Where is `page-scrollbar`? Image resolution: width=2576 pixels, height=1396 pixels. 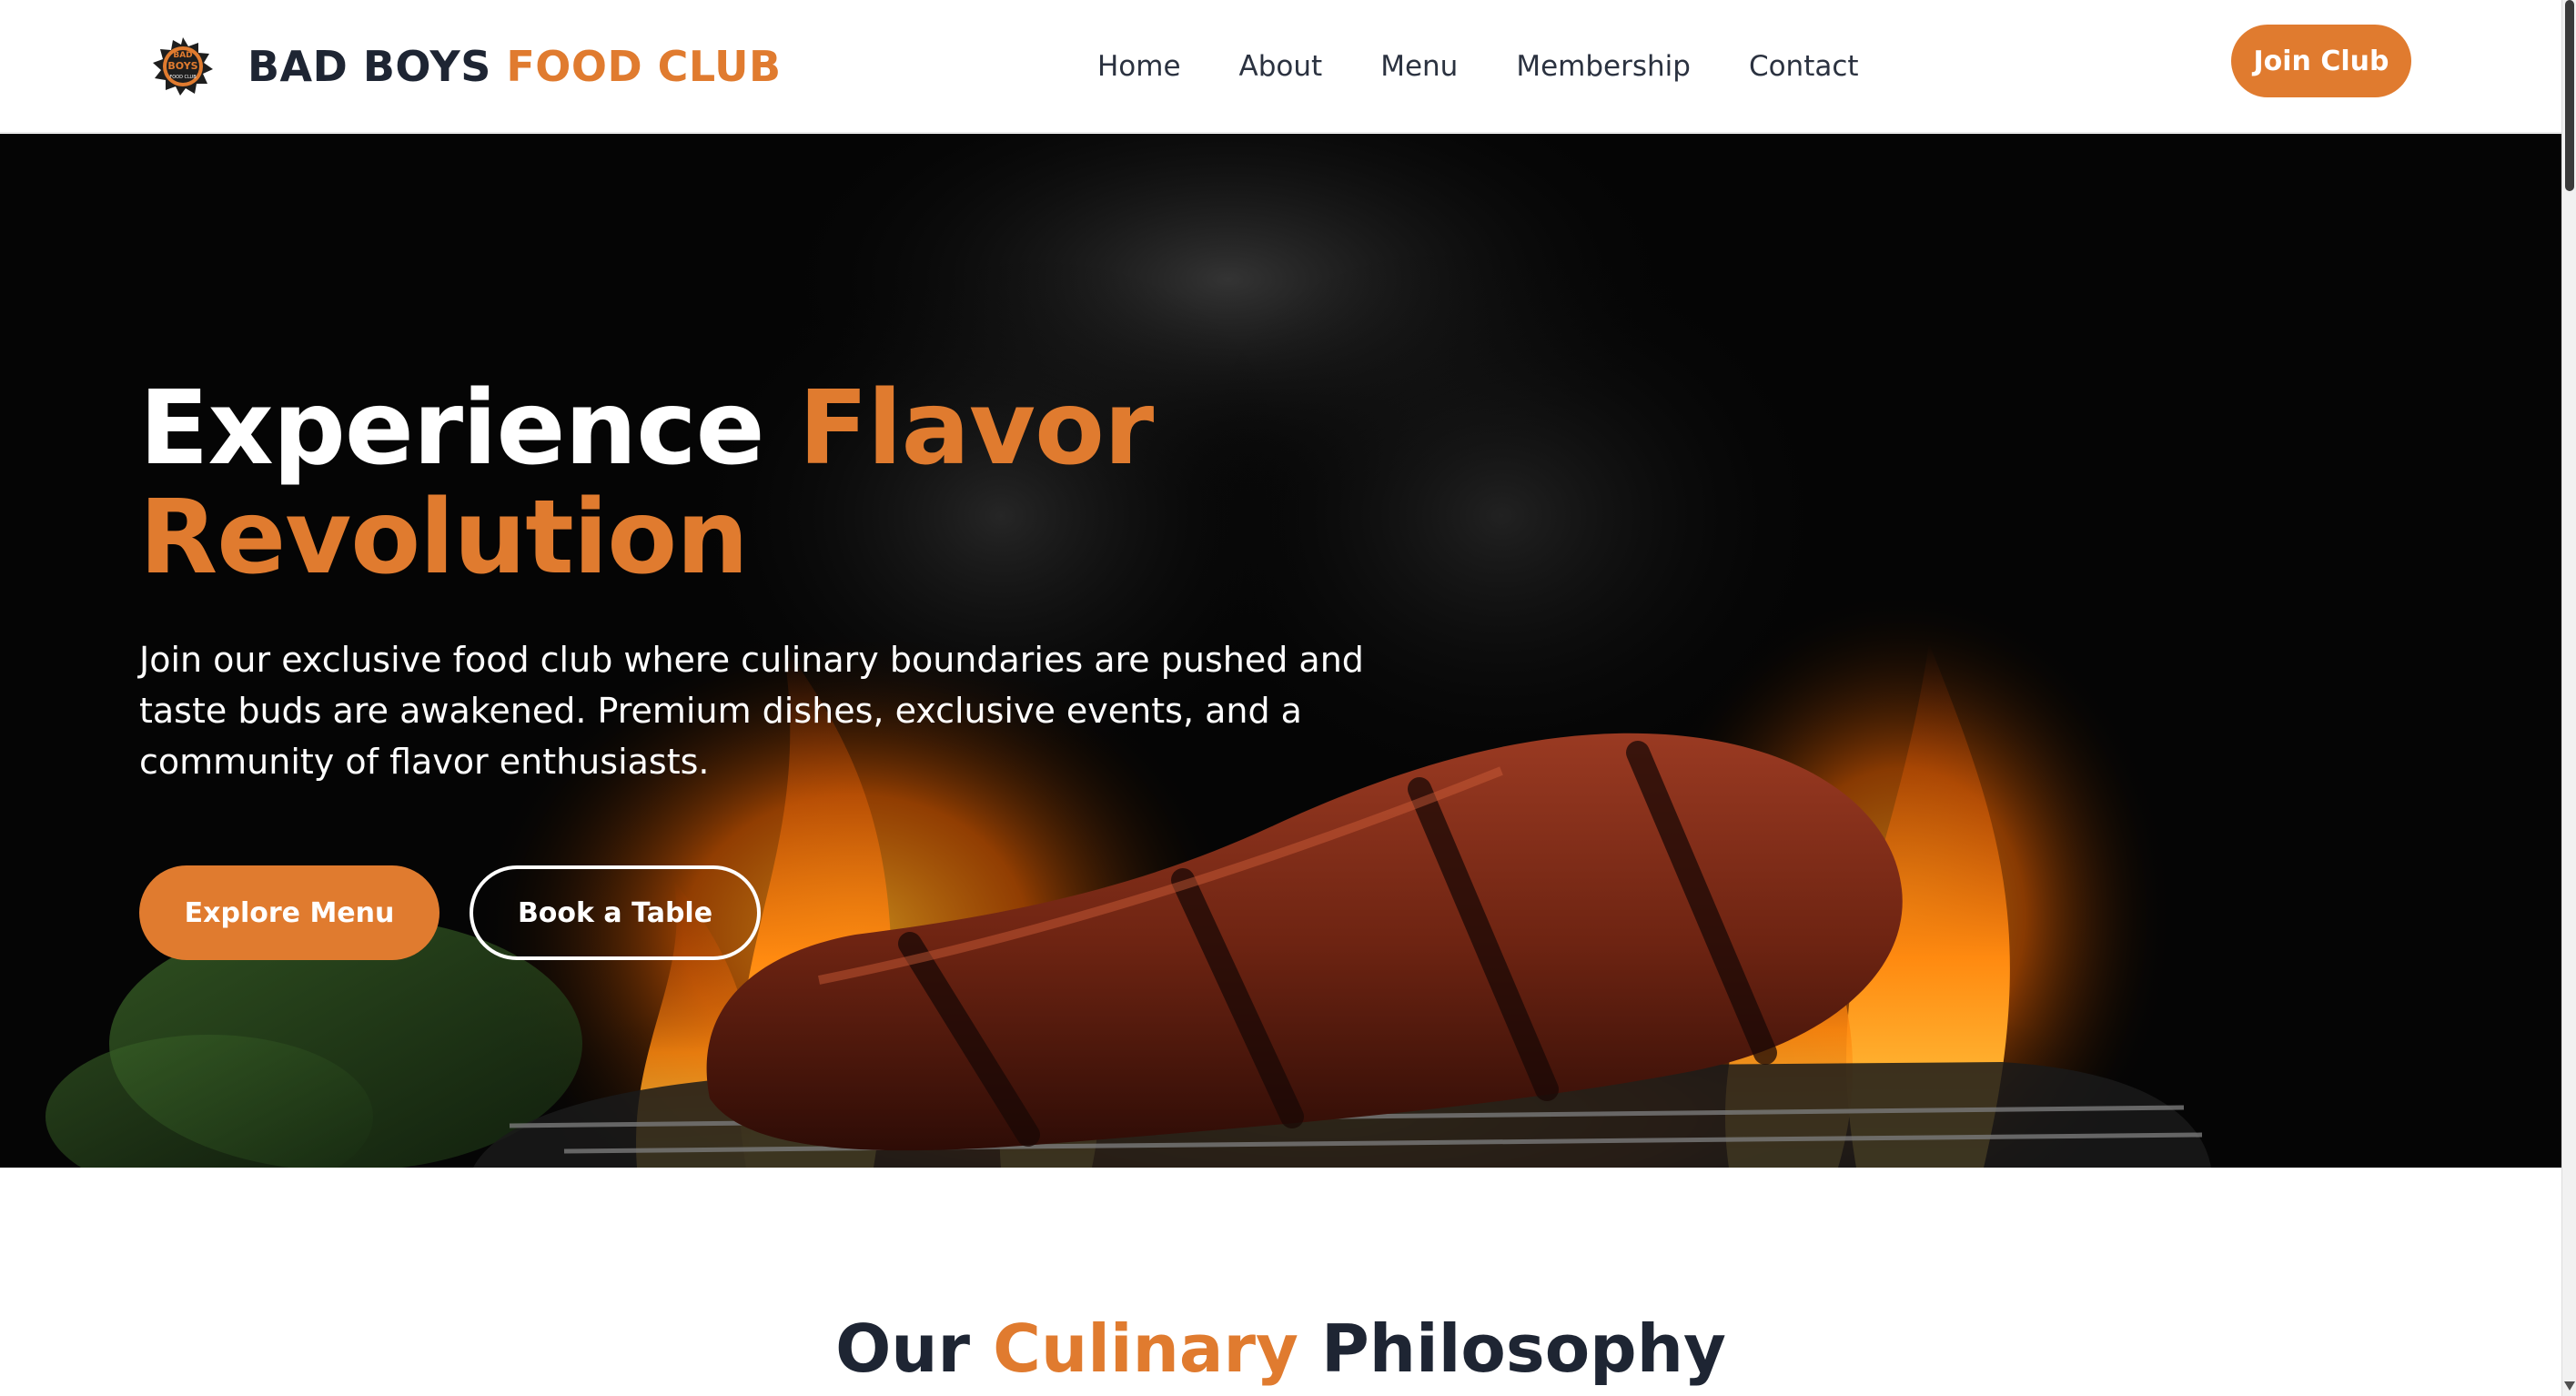
page-scrollbar is located at coordinates (2568, 698).